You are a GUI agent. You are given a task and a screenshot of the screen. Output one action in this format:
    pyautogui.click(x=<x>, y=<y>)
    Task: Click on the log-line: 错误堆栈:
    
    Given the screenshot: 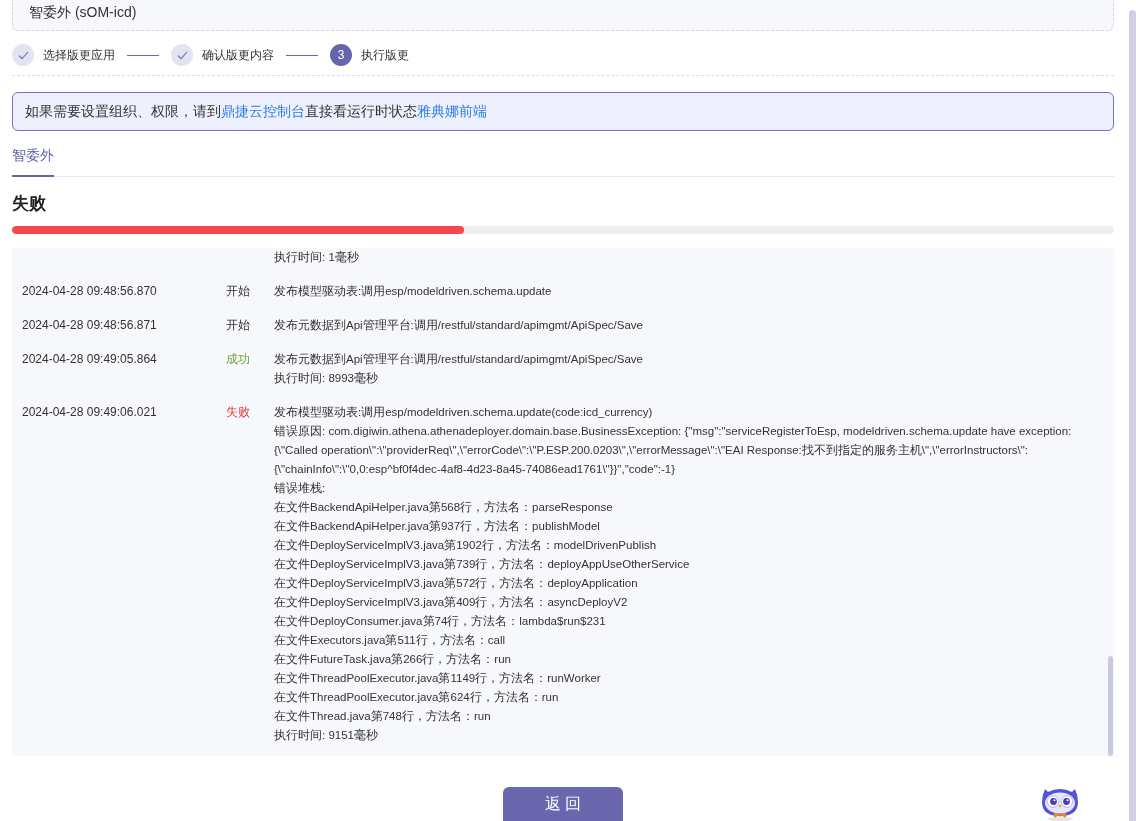 What is the action you would take?
    pyautogui.click(x=300, y=488)
    